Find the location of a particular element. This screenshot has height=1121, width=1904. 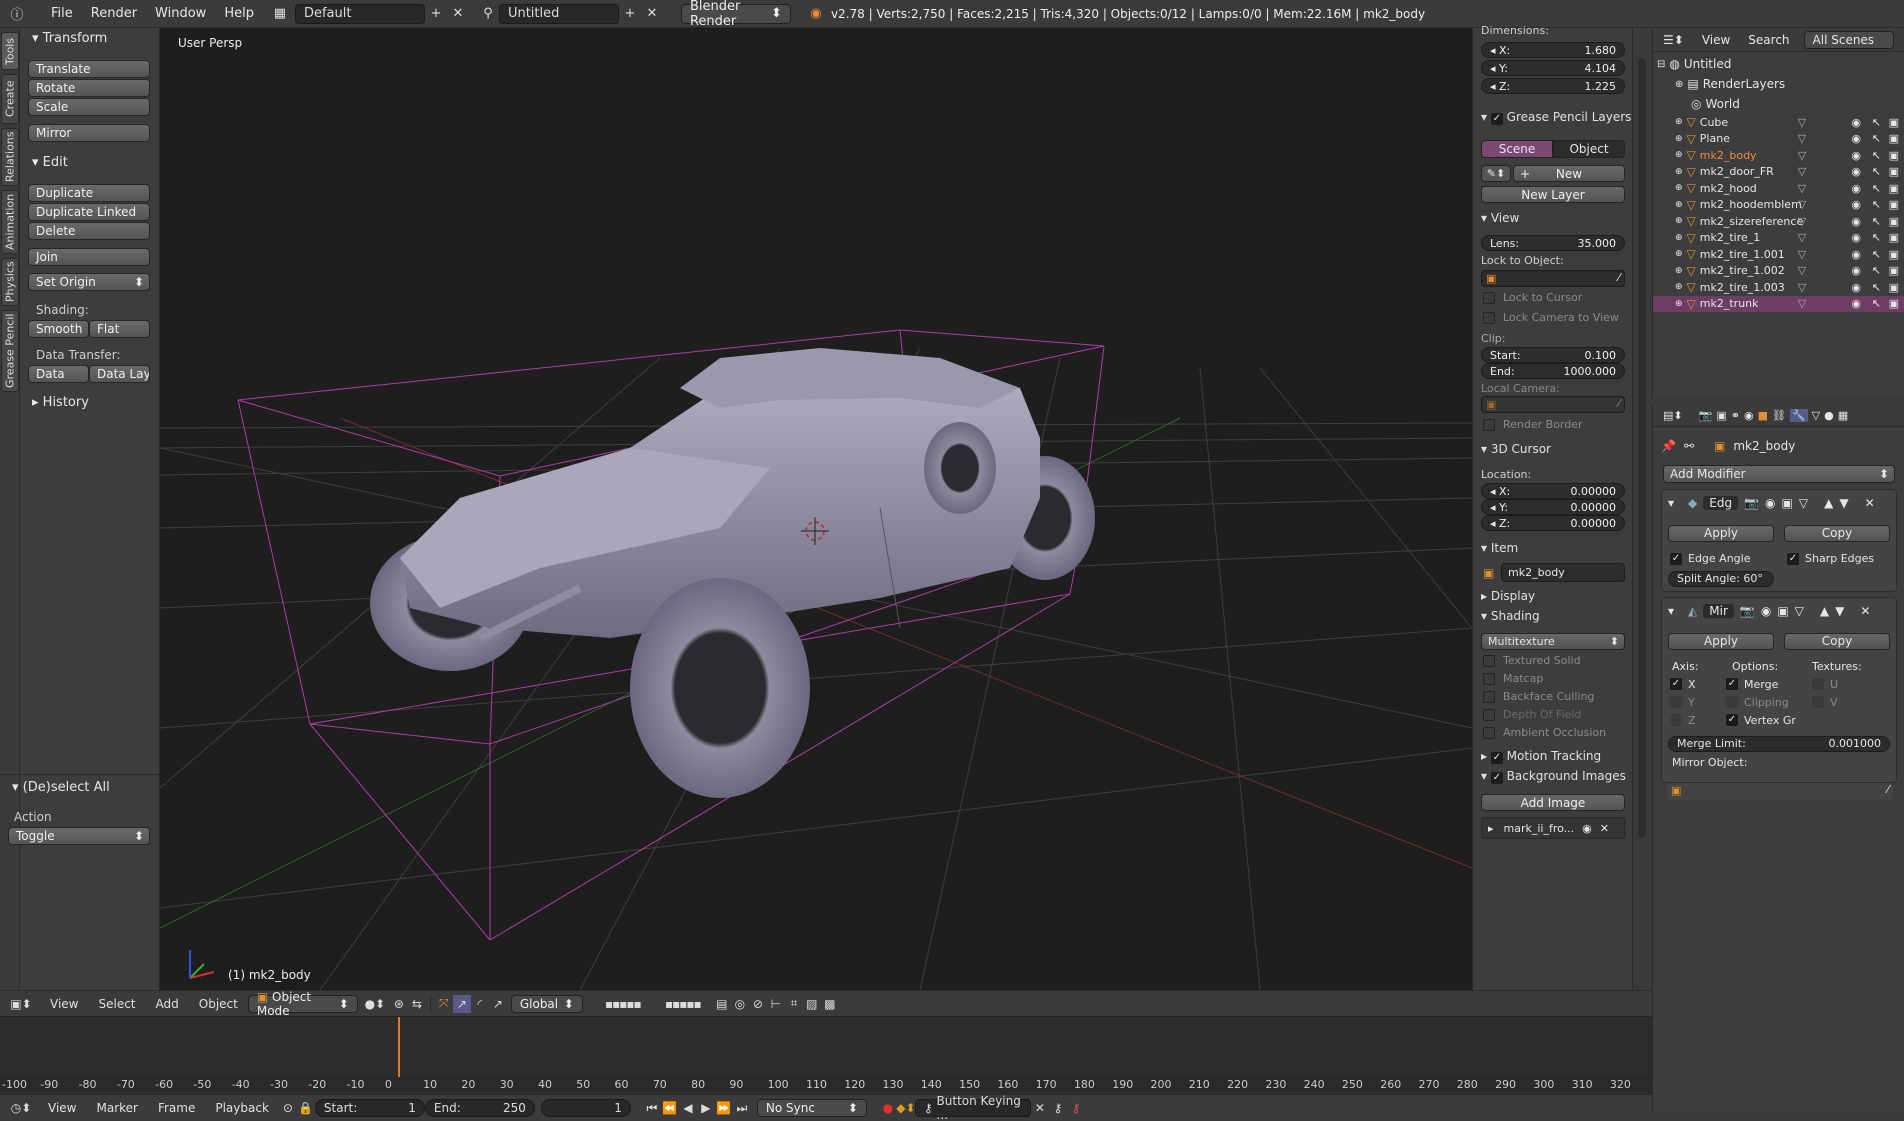

merge-limit-field: Merge Limit: 0.001000 is located at coordinates (1779, 744).